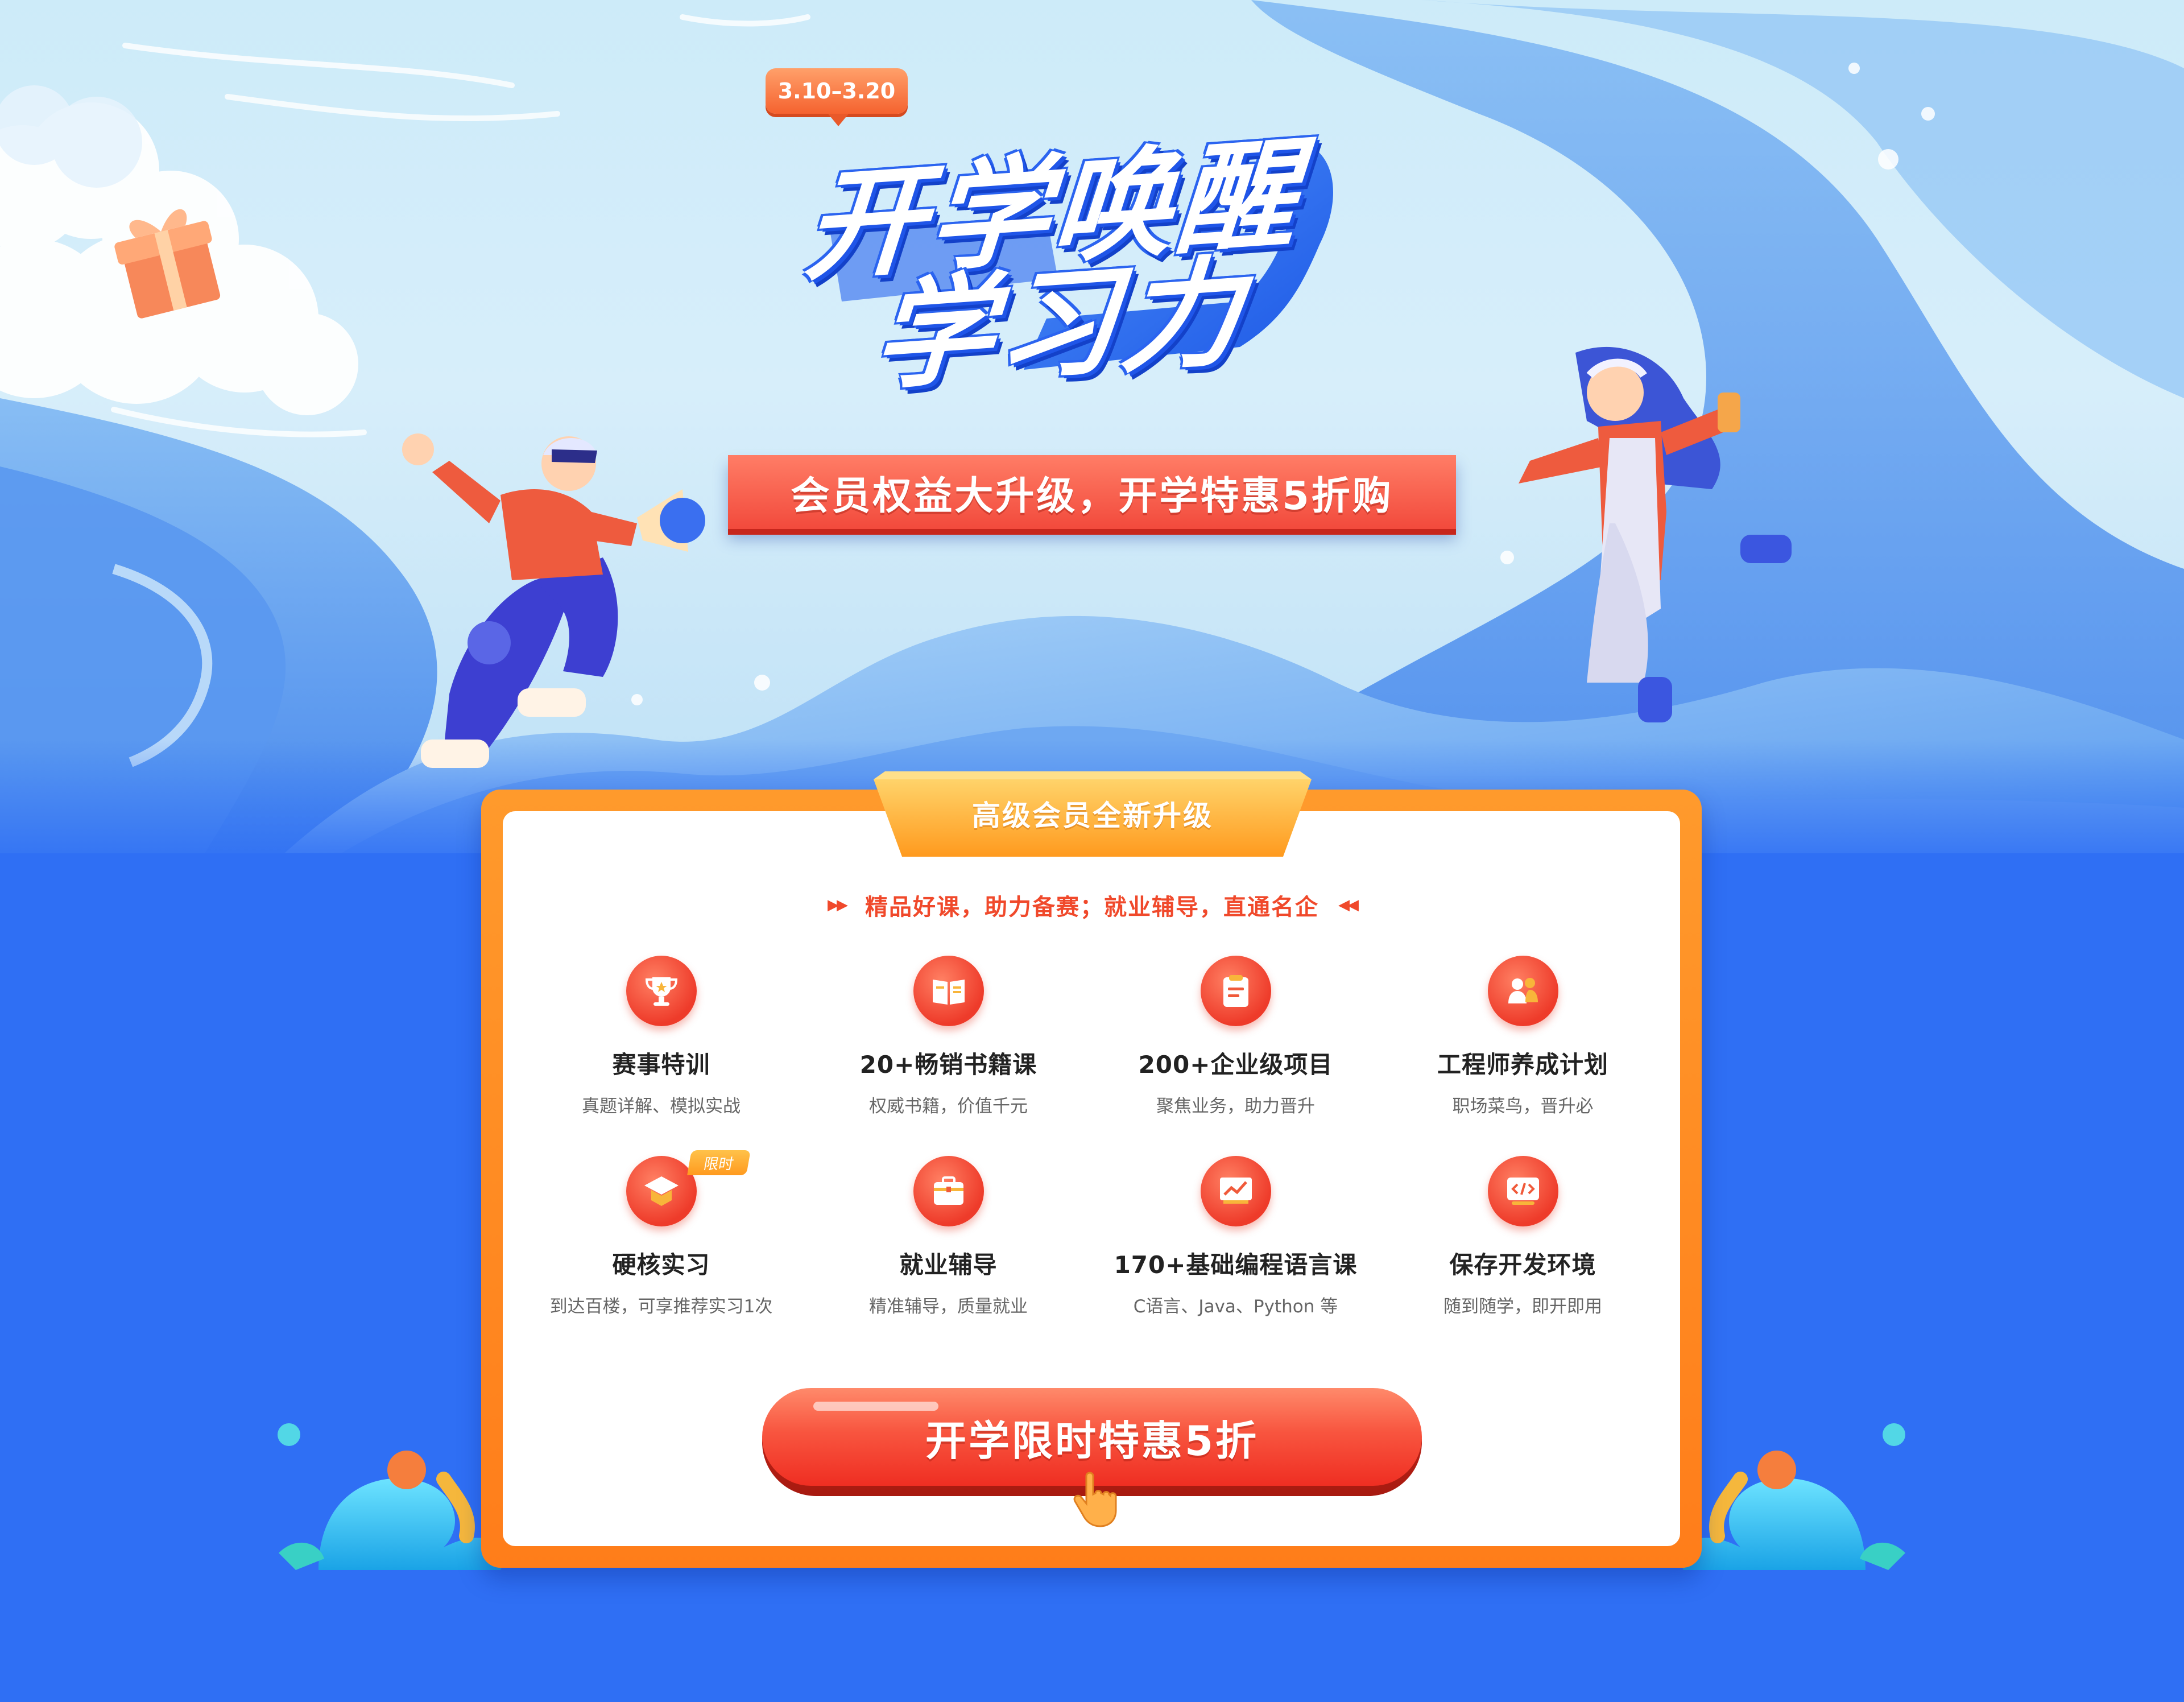  Describe the element at coordinates (948, 1191) in the screenshot. I see `briefcase-icon` at that location.